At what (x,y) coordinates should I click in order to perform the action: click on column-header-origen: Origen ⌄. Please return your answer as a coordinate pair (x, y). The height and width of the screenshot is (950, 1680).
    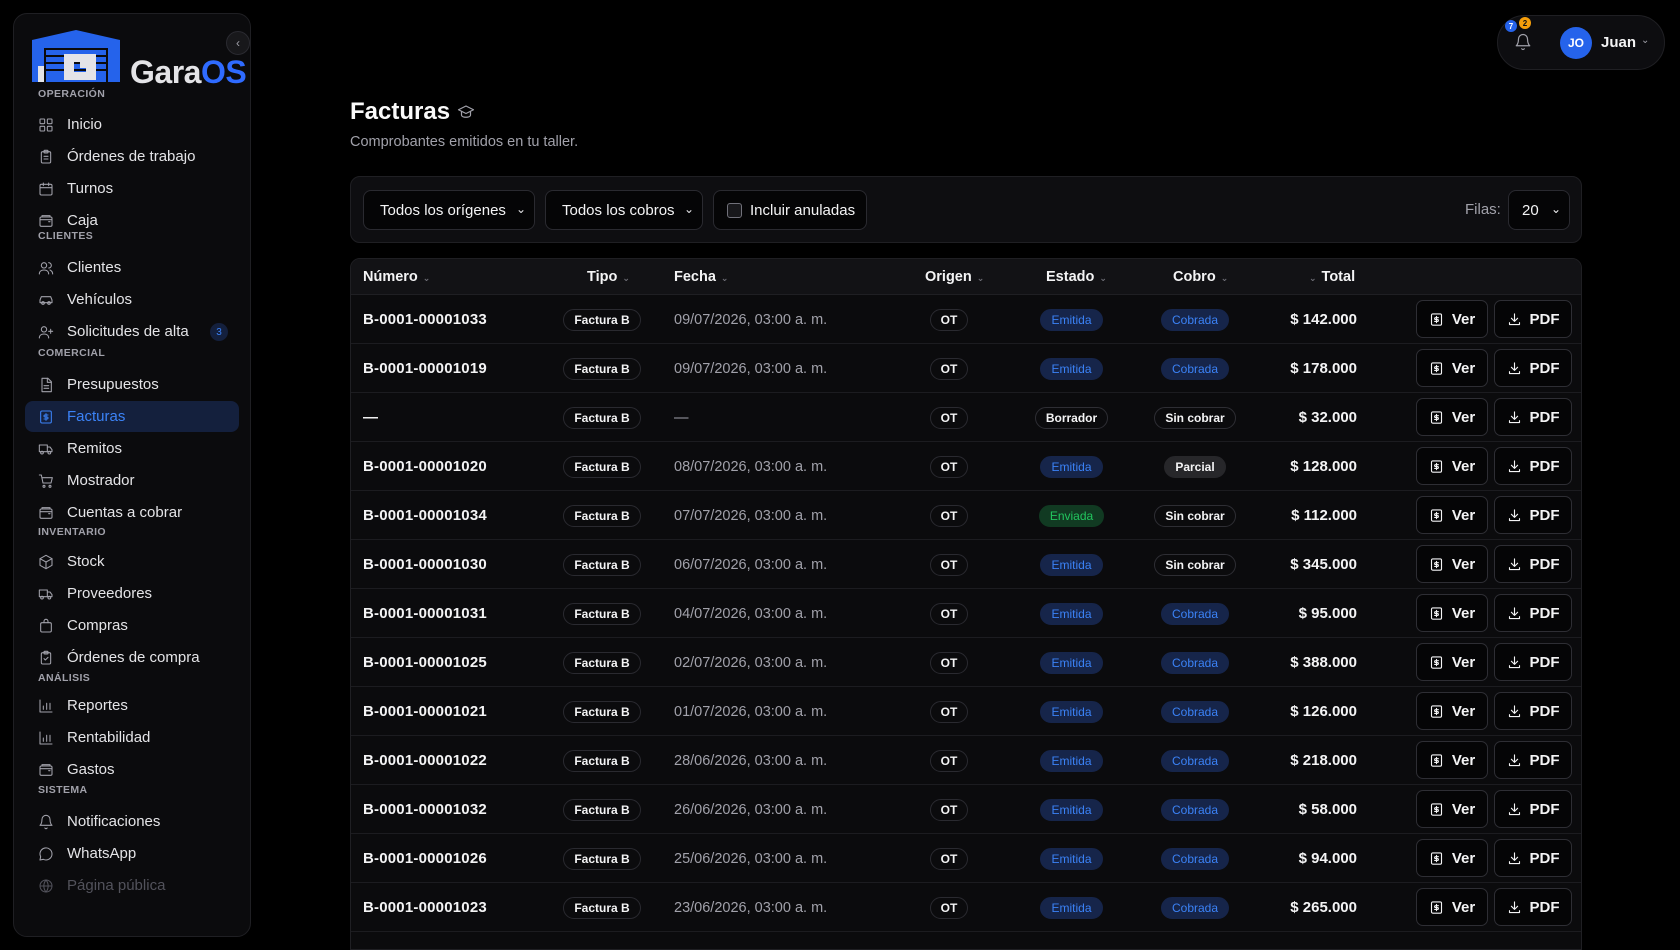
    Looking at the image, I should click on (954, 277).